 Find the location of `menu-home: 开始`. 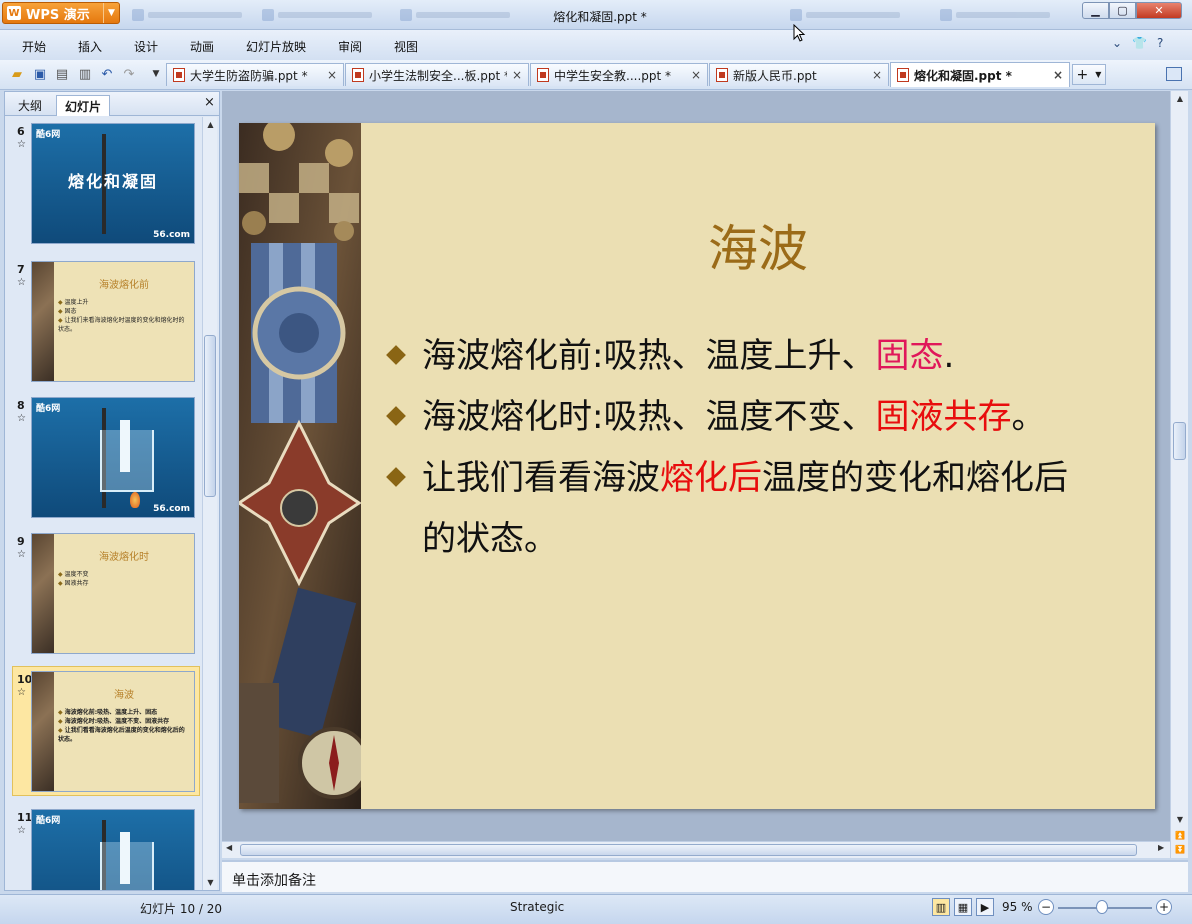

menu-home: 开始 is located at coordinates (34, 46).